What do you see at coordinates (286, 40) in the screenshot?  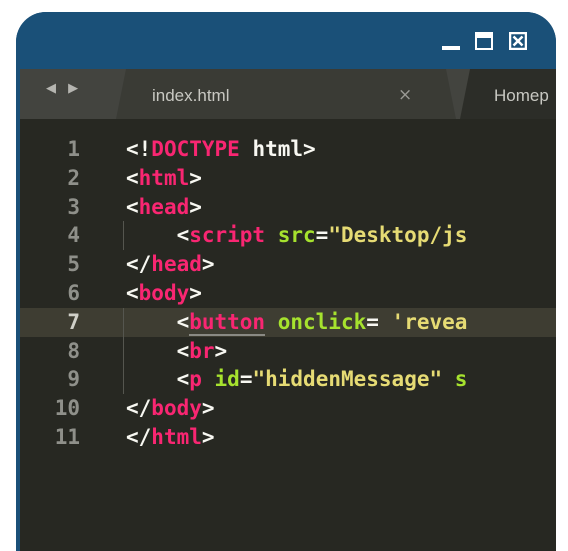 I see `title-bar` at bounding box center [286, 40].